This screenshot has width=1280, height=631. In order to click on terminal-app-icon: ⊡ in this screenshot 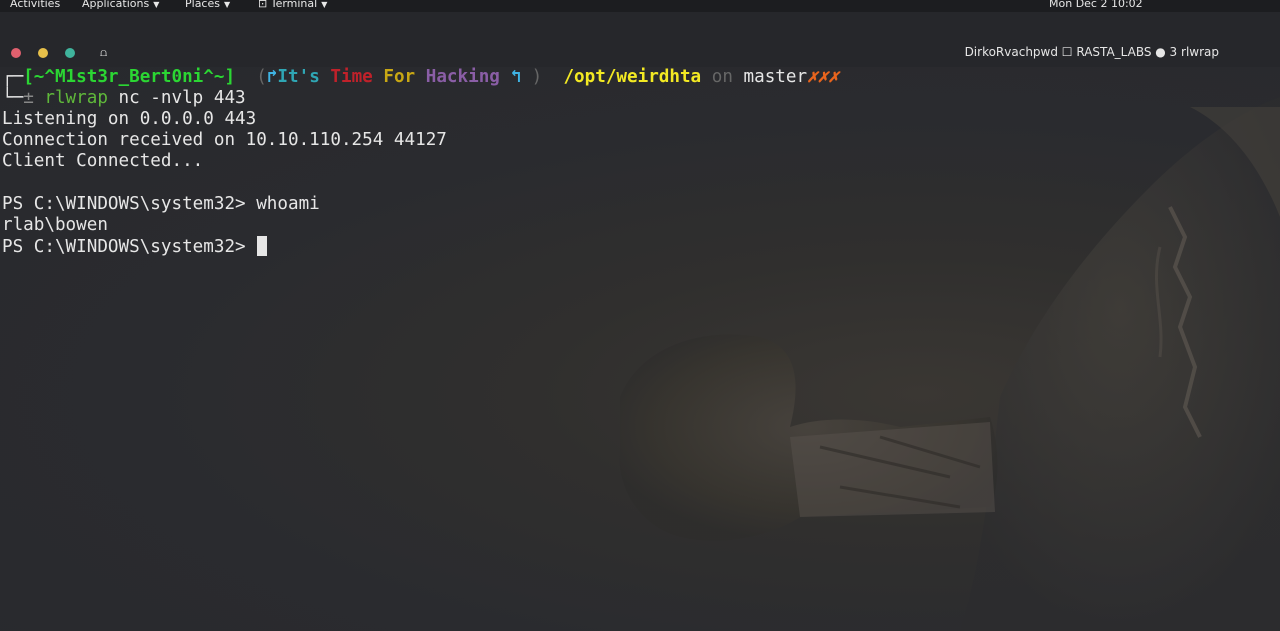, I will do `click(264, 5)`.